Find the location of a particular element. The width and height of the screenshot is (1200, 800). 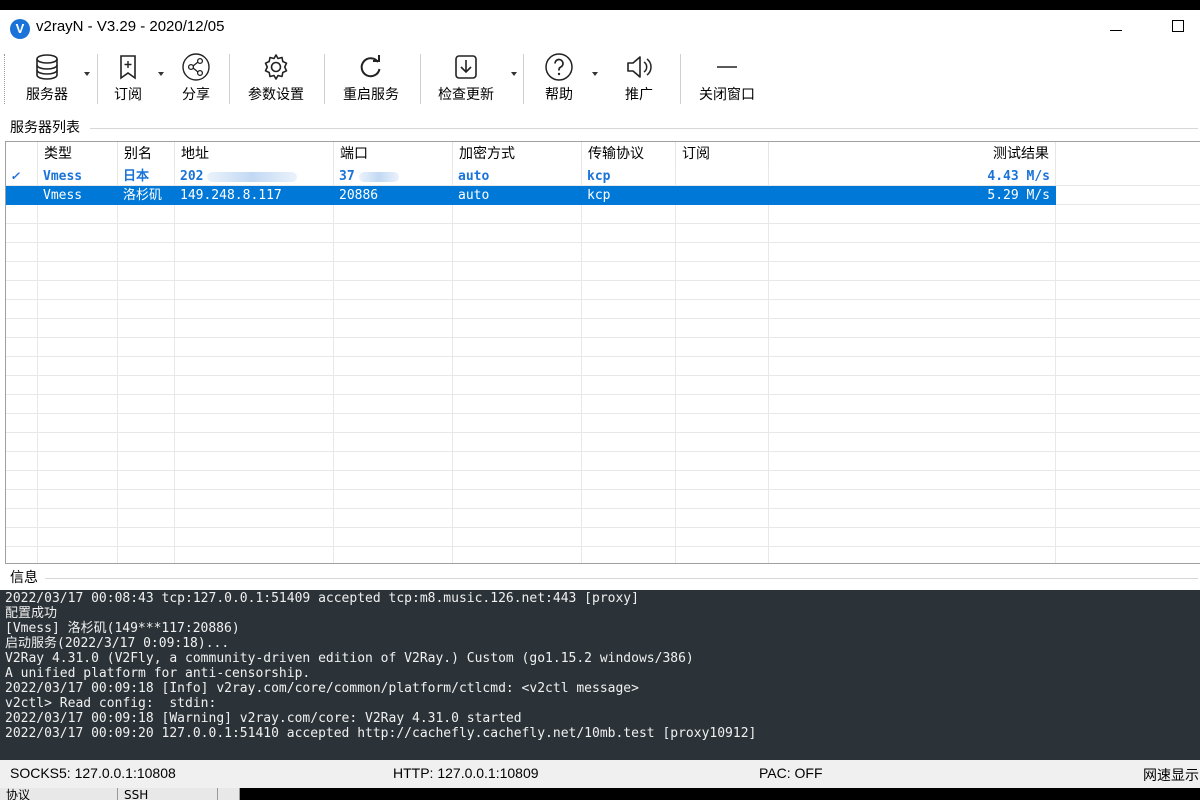

cell-port: 37 is located at coordinates (393, 176).